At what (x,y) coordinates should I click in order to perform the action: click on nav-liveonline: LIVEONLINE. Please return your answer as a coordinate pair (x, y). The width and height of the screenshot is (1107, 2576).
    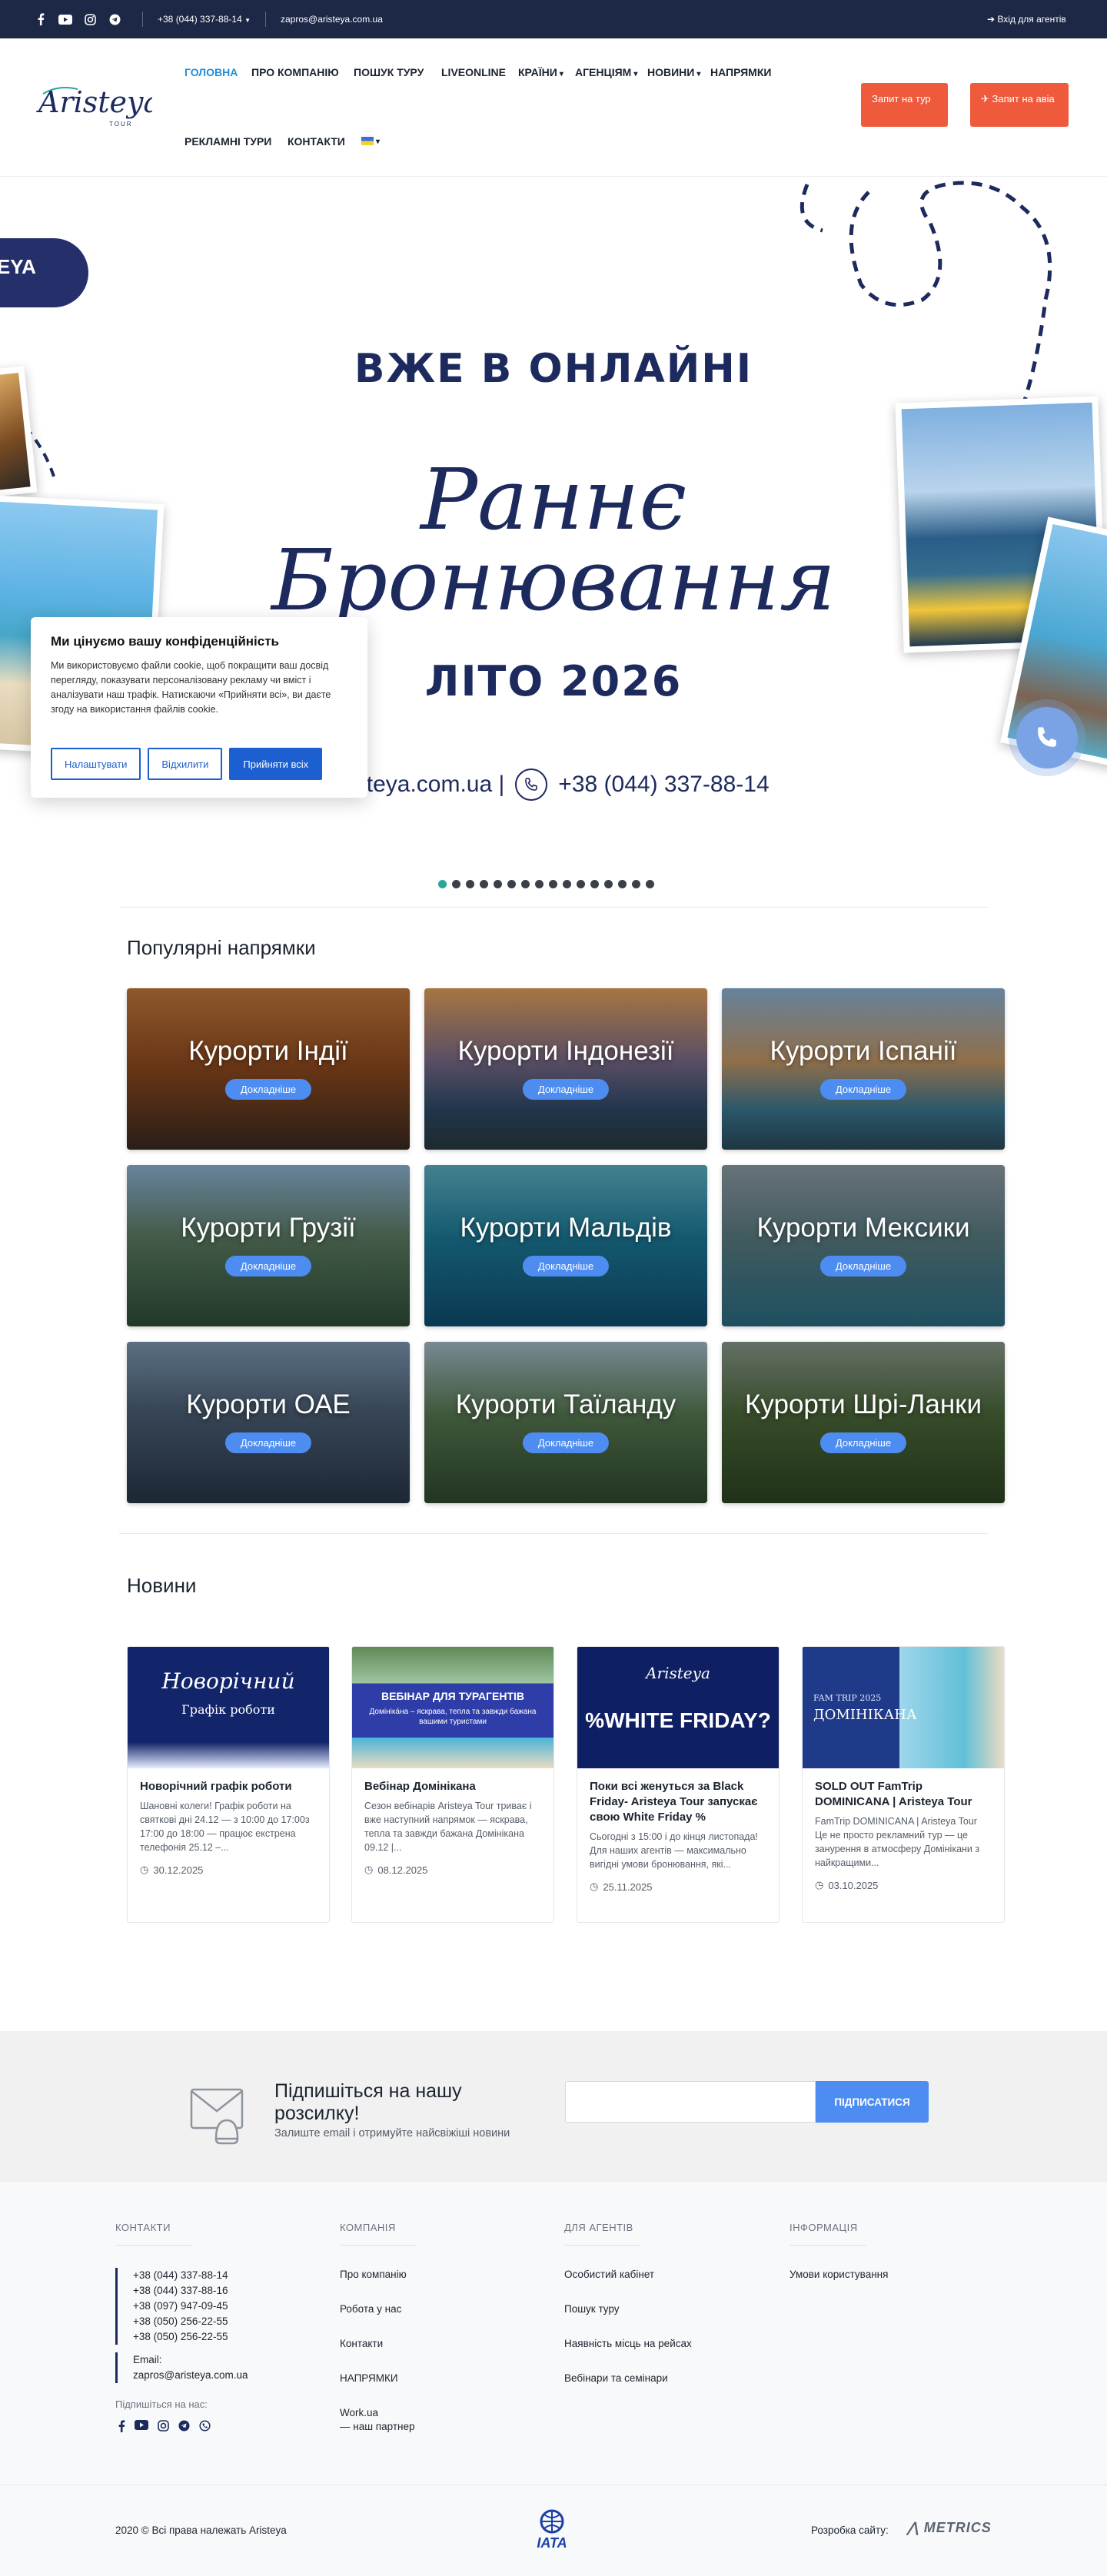
    Looking at the image, I should click on (473, 72).